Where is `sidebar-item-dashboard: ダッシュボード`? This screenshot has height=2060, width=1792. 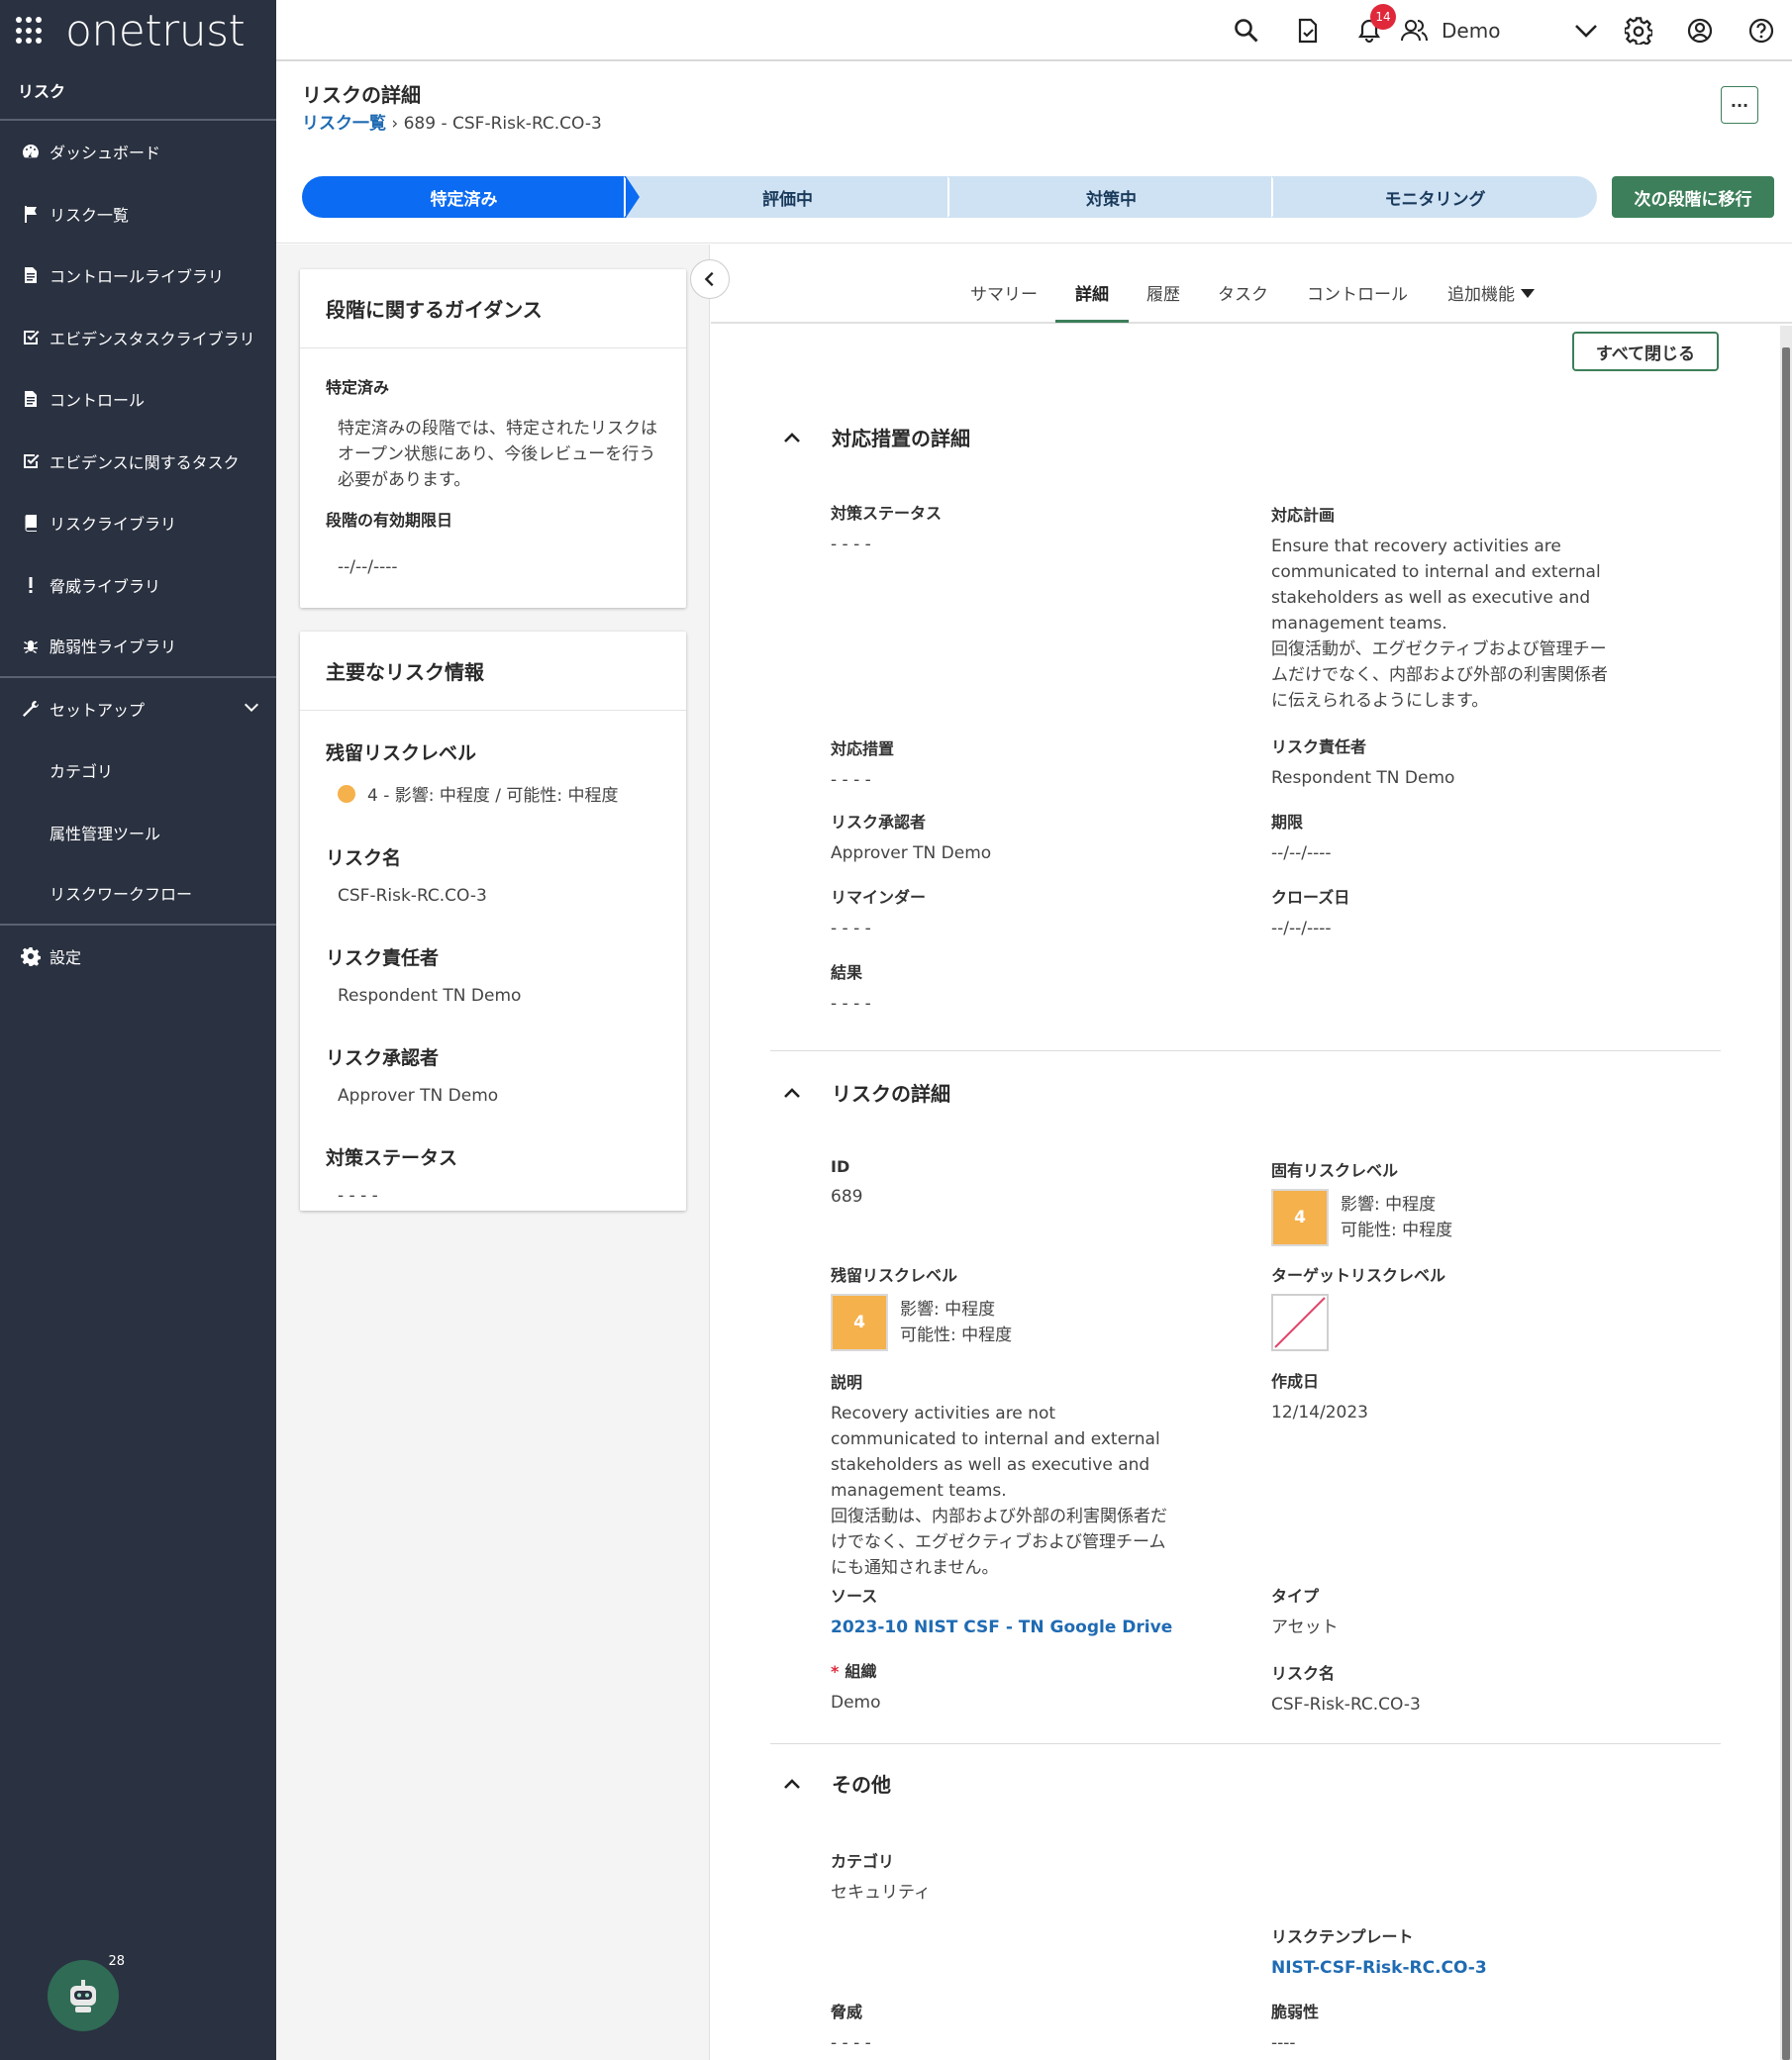
sidebar-item-dashboard: ダッシュボード is located at coordinates (138, 152).